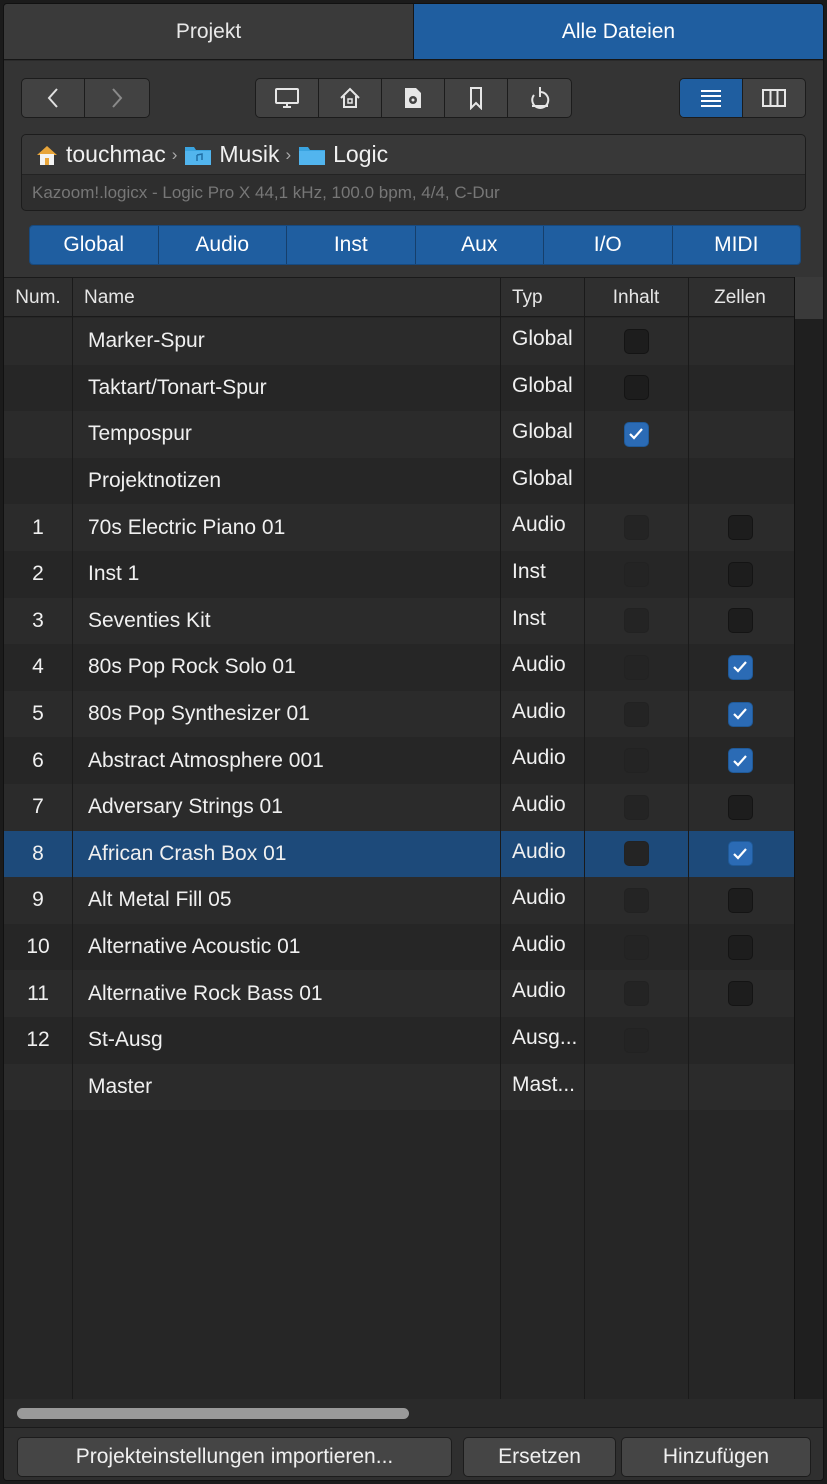 The height and width of the screenshot is (1484, 827). I want to click on table-row: 10 Alternative Acoustic 01 Audio, so click(399, 947).